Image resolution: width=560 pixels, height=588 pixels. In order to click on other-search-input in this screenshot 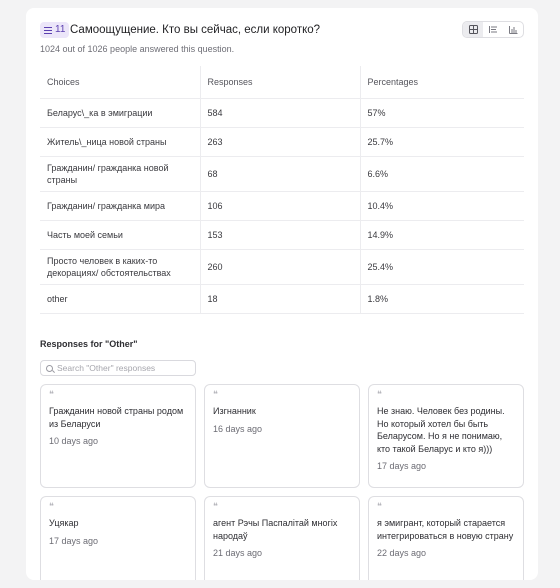, I will do `click(125, 368)`.